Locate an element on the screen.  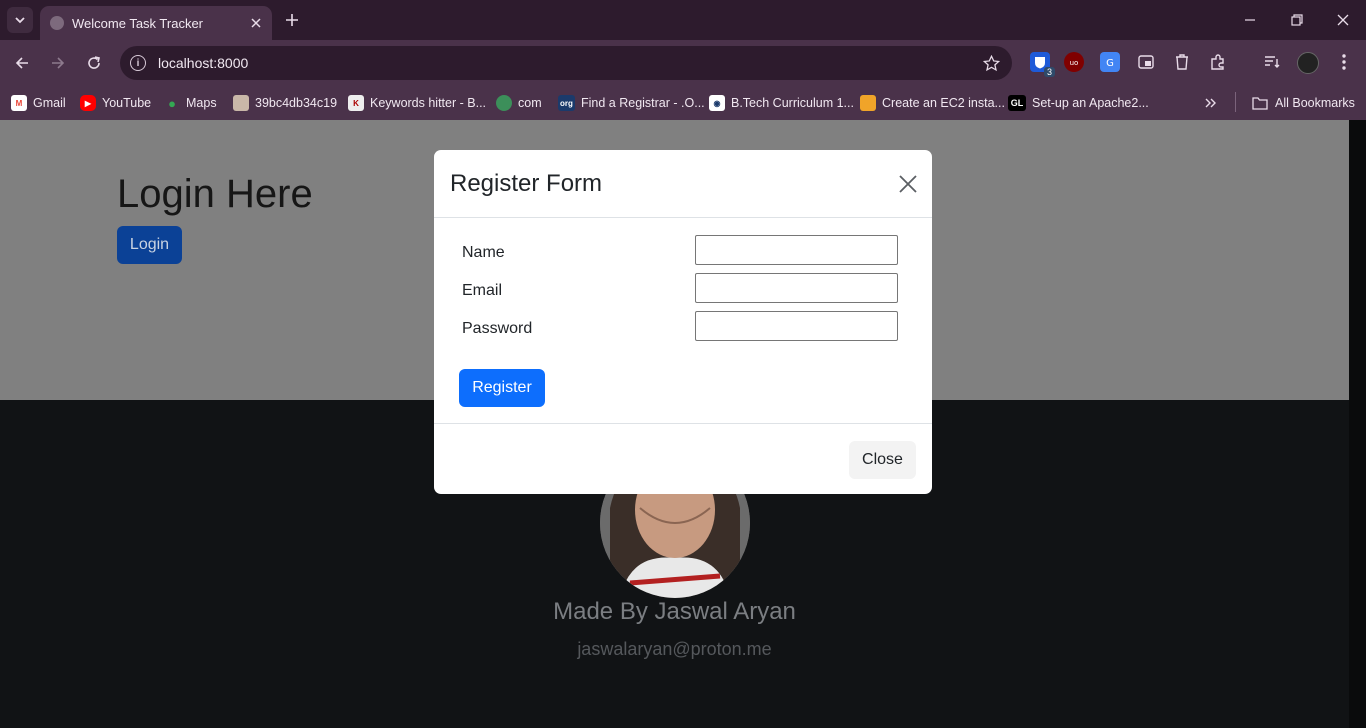
bookmark-label: YouTube is located at coordinates (127, 103).